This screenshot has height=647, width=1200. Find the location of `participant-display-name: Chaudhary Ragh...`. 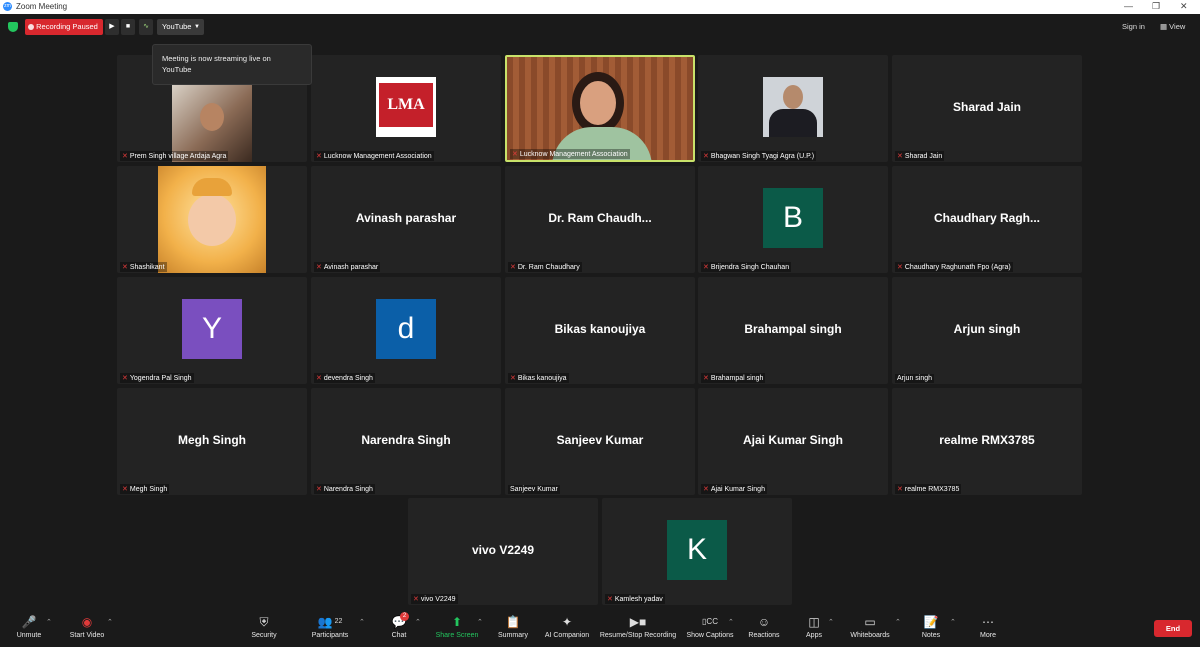

participant-display-name: Chaudhary Ragh... is located at coordinates (986, 218).